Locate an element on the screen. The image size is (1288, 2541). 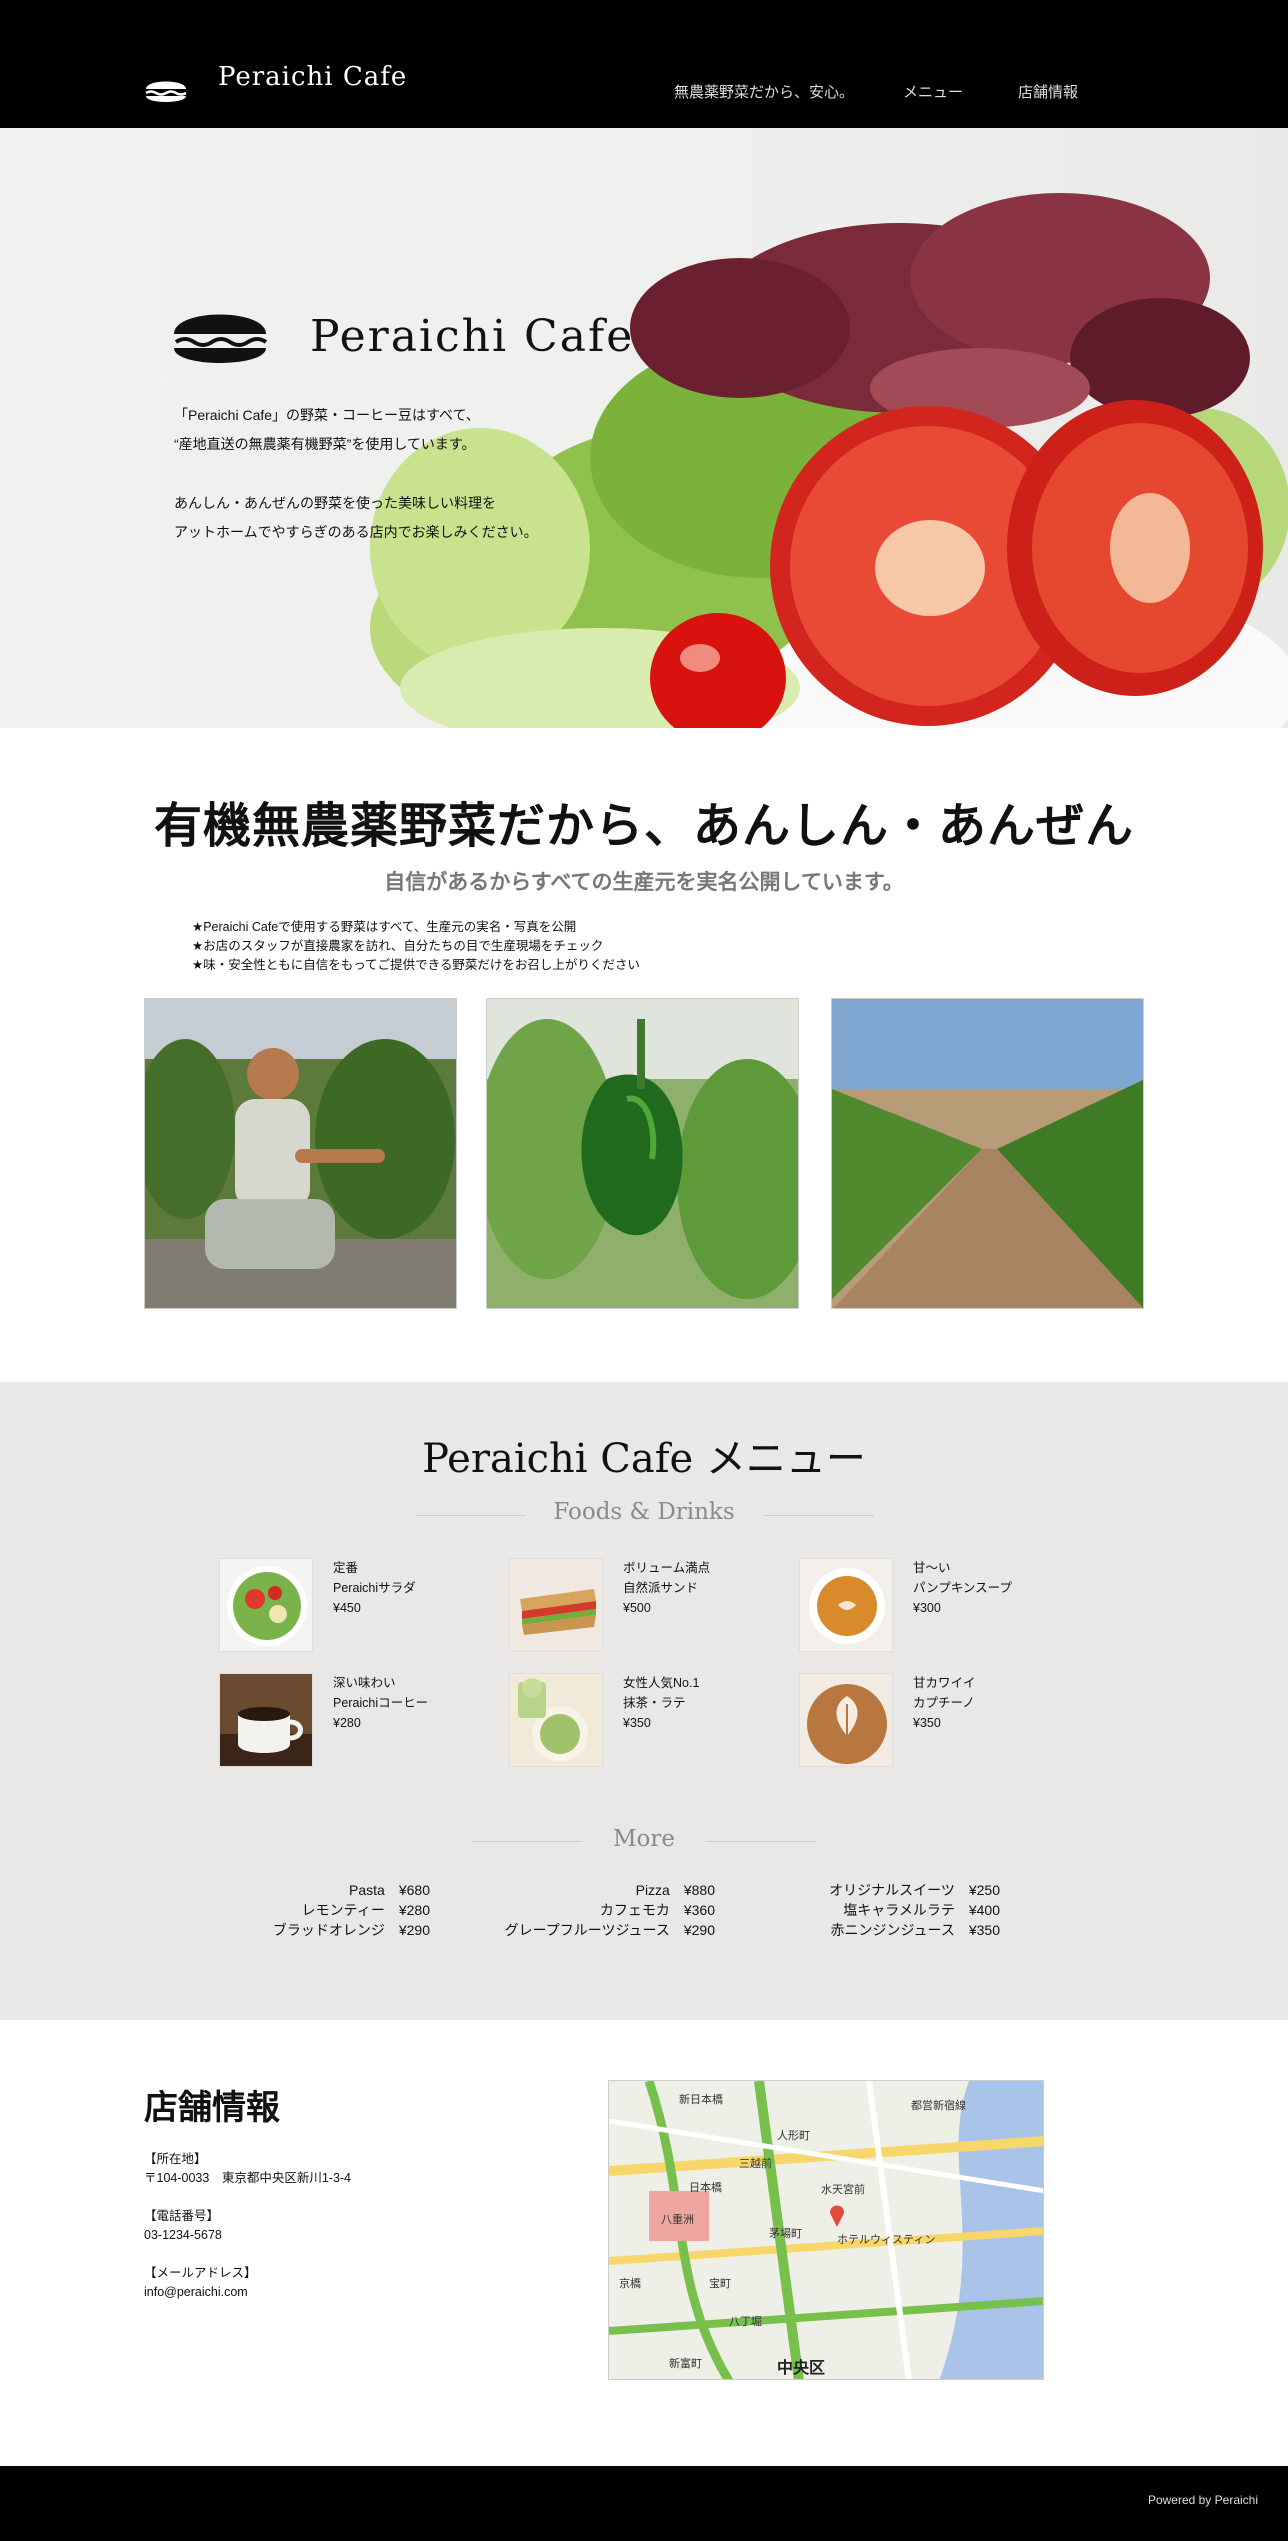
more-item: オリジナルスイーツ ¥250 is located at coordinates (890, 1890).